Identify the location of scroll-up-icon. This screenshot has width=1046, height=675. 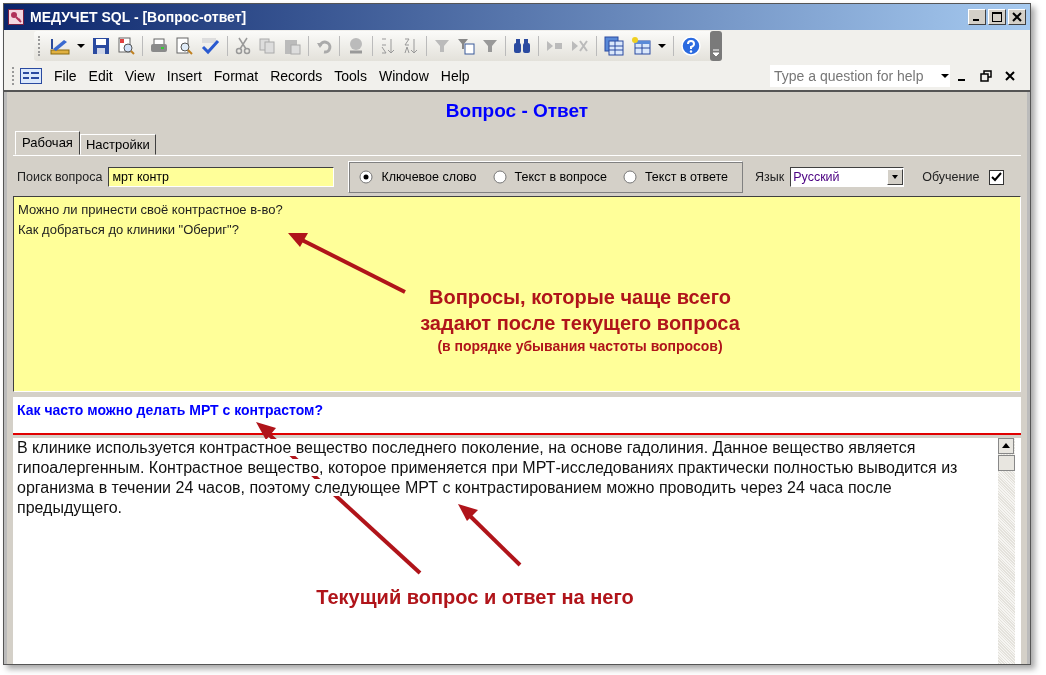
(1006, 446).